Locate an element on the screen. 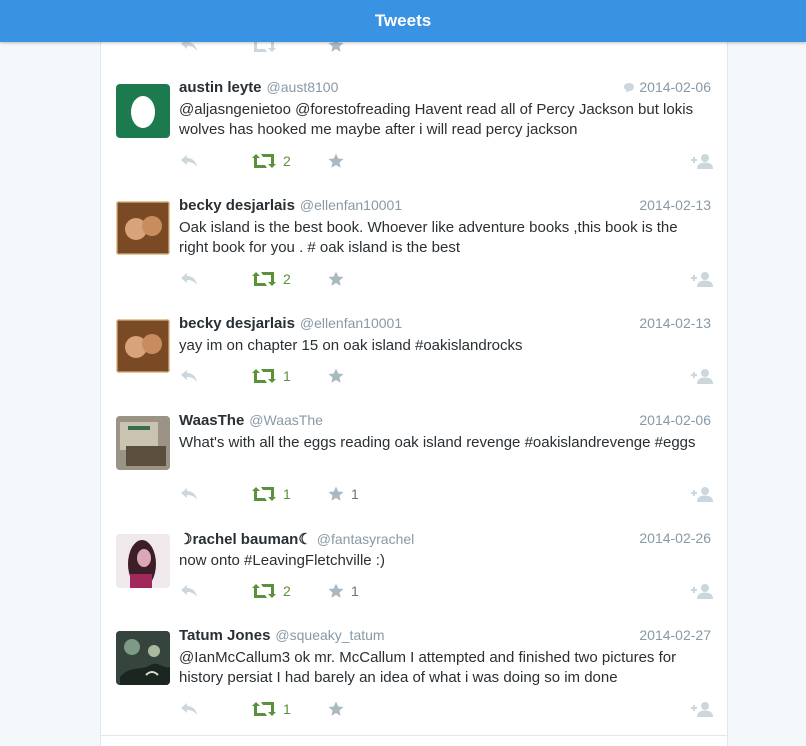  top-bar: Tweets is located at coordinates (403, 21).